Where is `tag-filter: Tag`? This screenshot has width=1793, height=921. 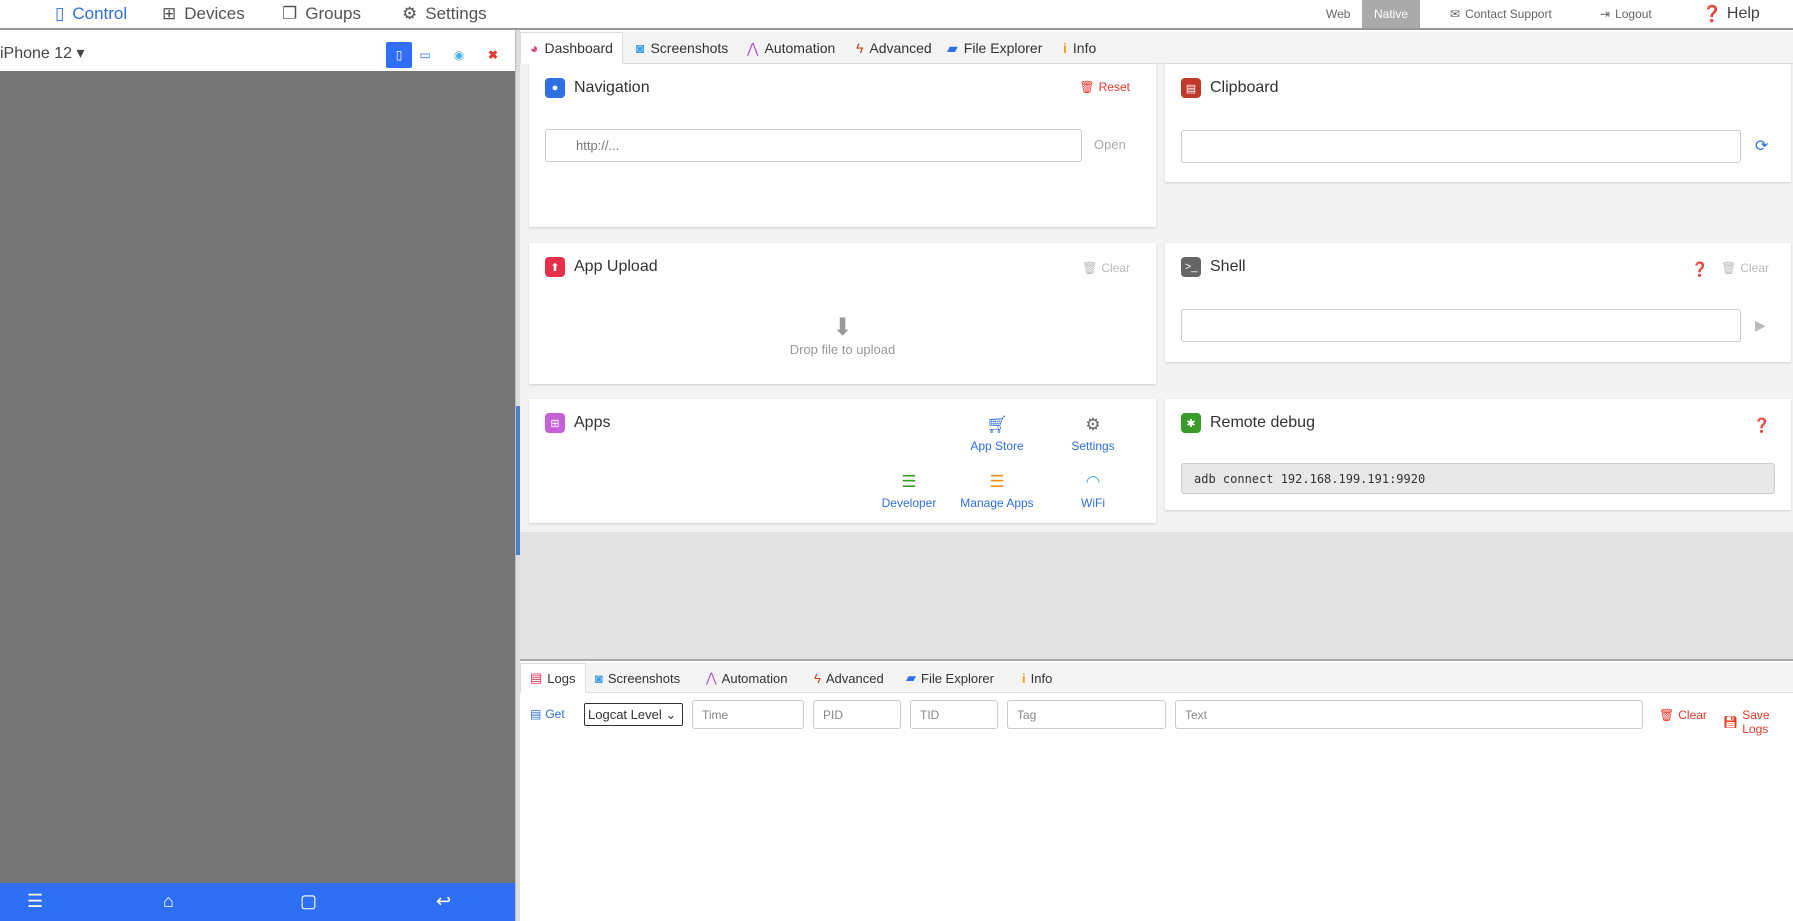
tag-filter: Tag is located at coordinates (1086, 714).